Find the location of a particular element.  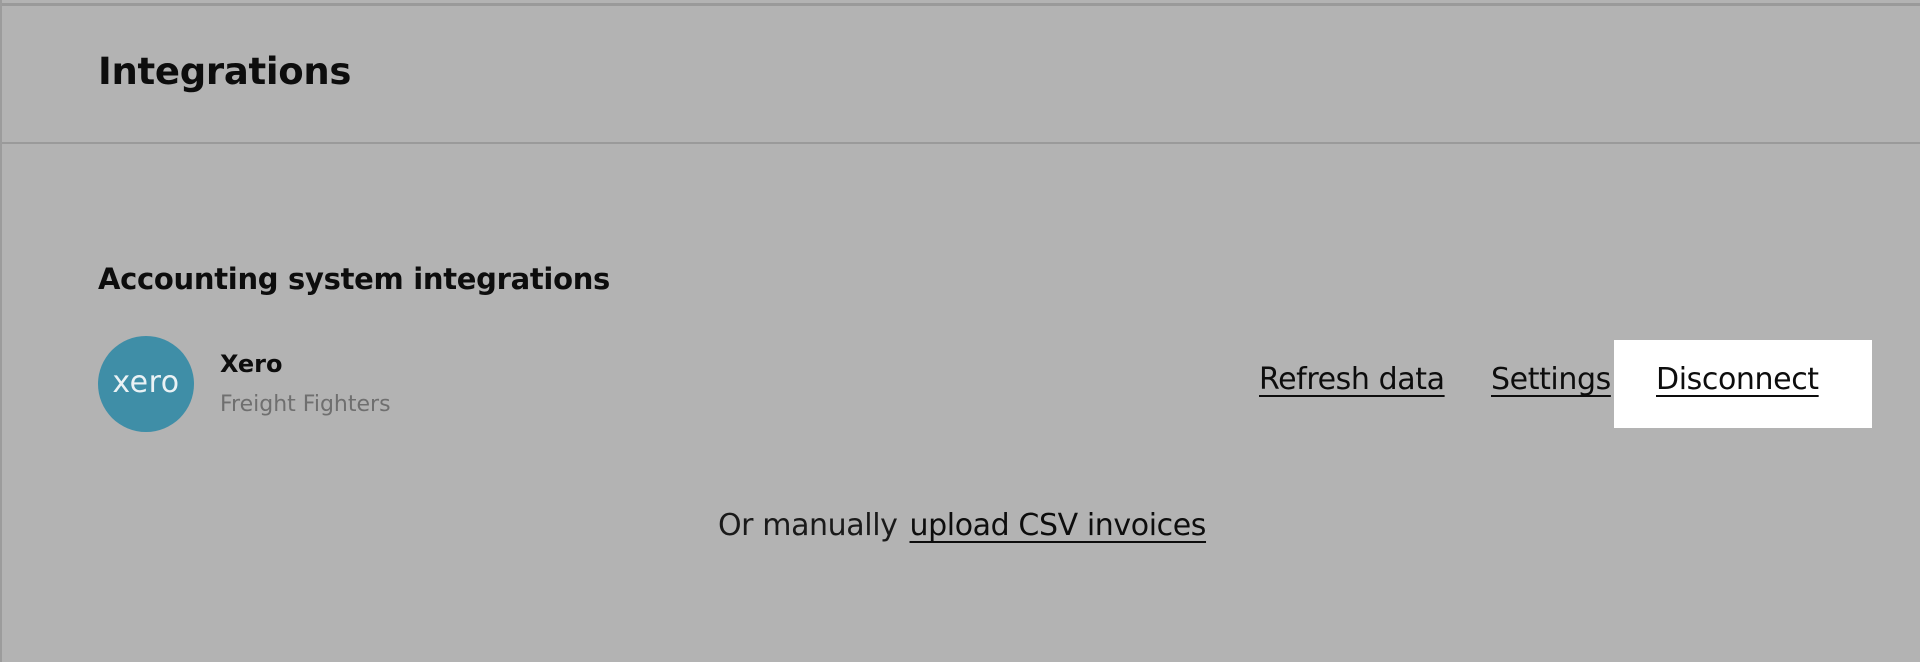

page-title: Integrations is located at coordinates (225, 71).